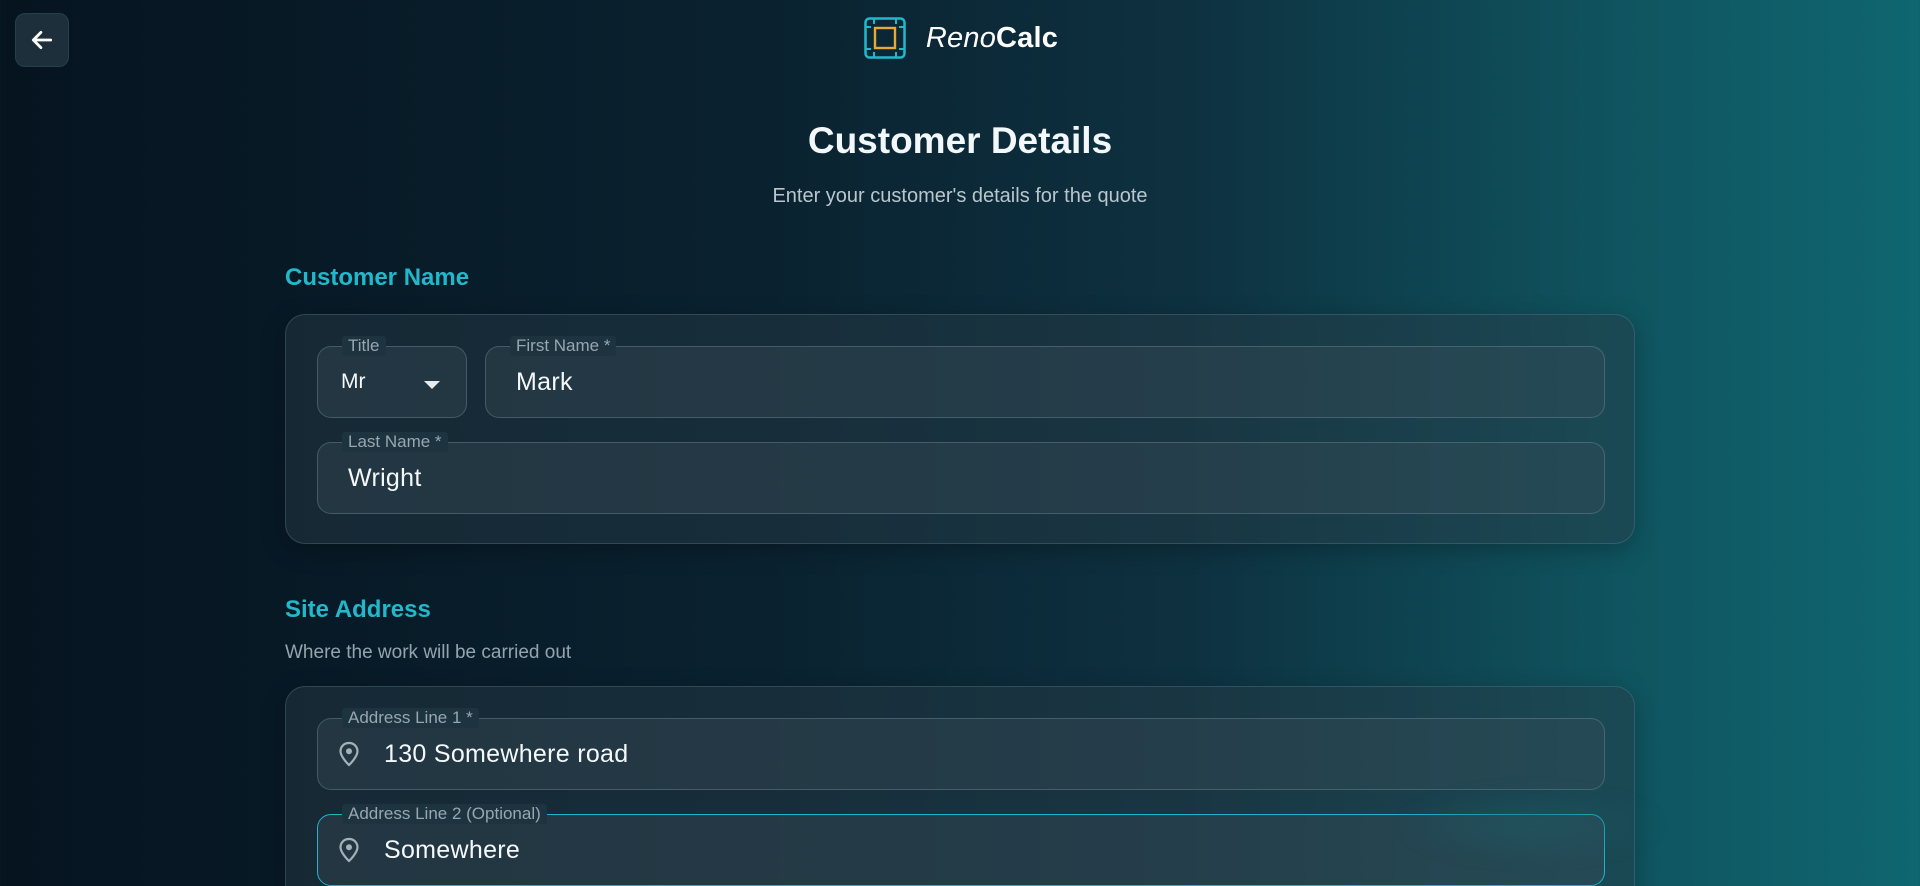 The image size is (1920, 886). Describe the element at coordinates (353, 381) in the screenshot. I see `title-select-value: Mr` at that location.